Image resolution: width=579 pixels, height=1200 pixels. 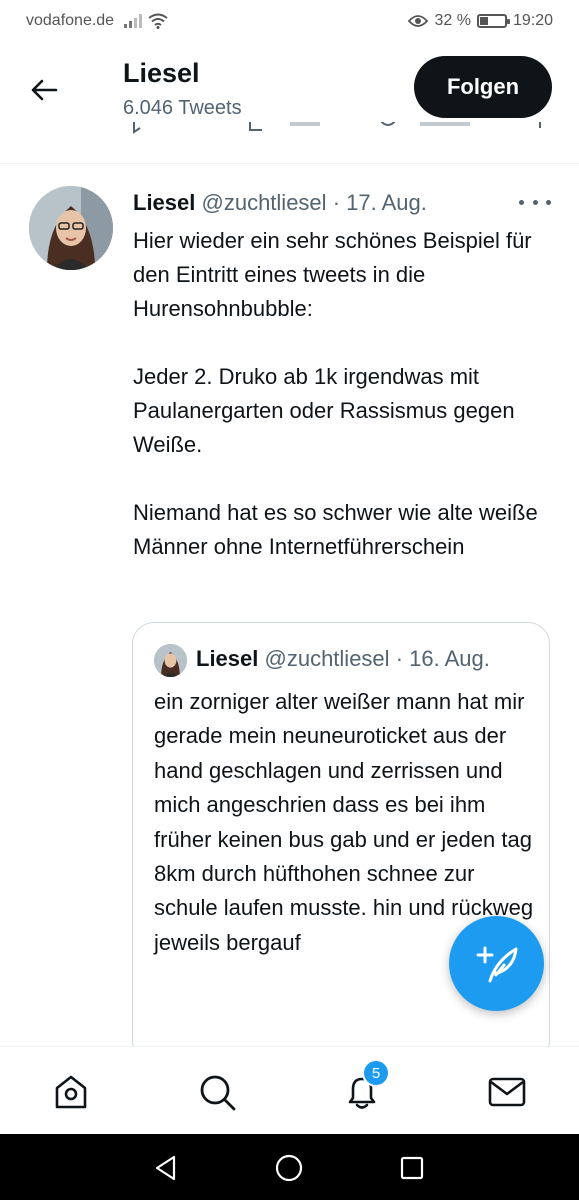 What do you see at coordinates (345, 131) in the screenshot?
I see `previous-tweet-actions-peek` at bounding box center [345, 131].